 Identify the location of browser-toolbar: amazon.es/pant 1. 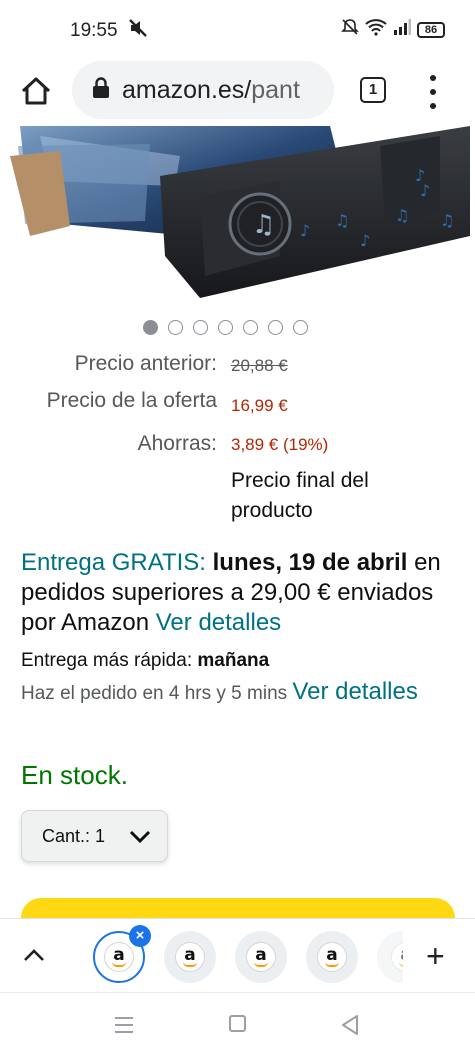
(237, 92).